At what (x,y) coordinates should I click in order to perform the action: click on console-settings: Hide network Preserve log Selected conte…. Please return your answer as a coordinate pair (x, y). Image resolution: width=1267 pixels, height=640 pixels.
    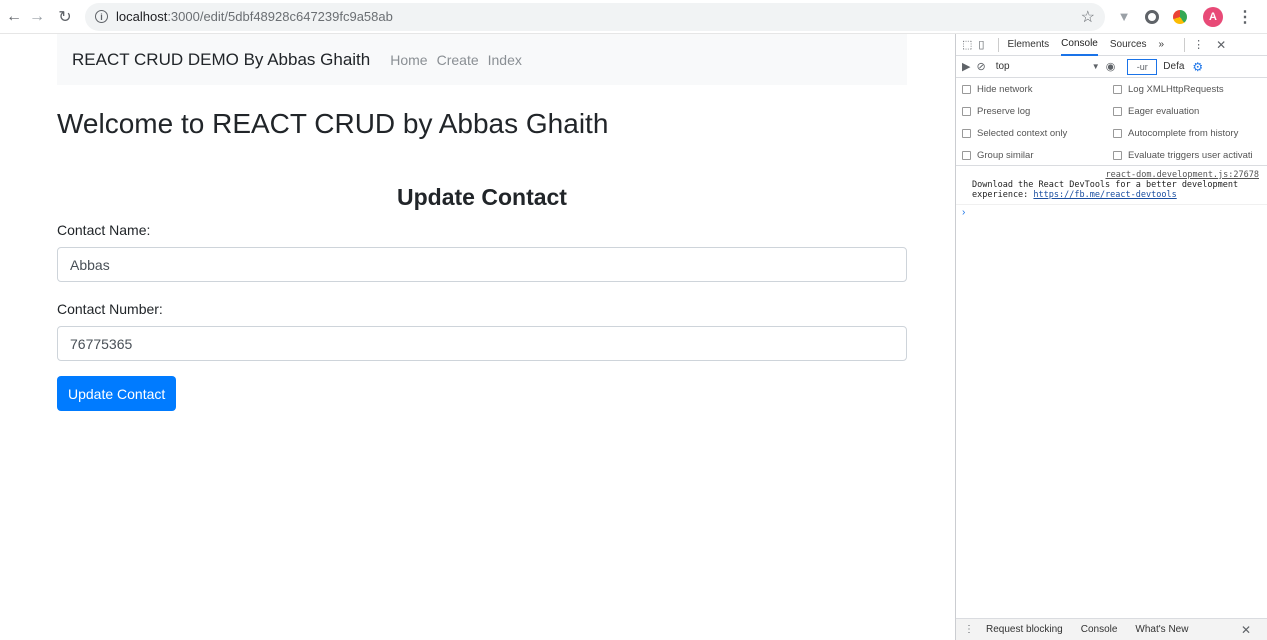
    Looking at the image, I should click on (1111, 122).